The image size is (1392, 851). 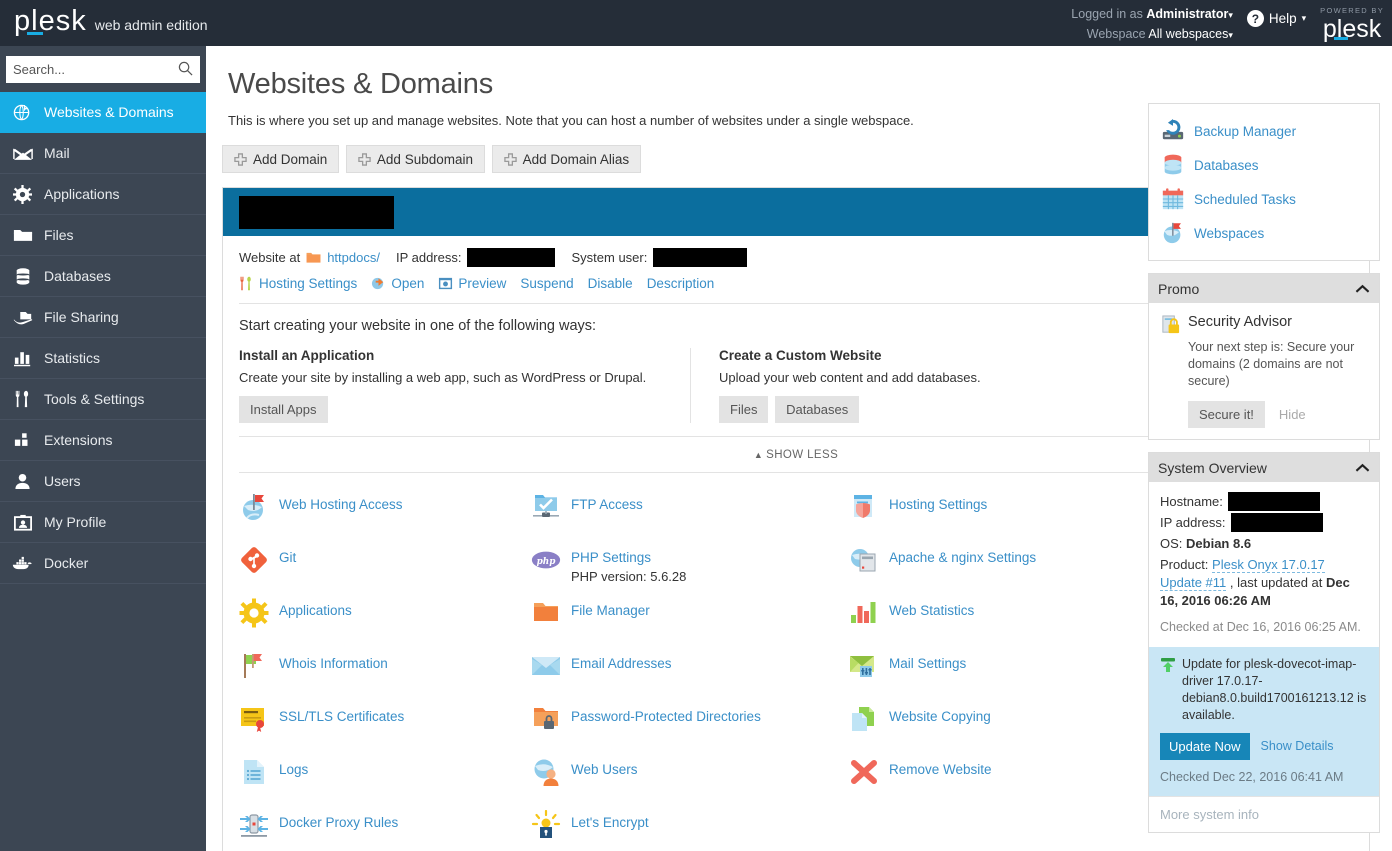 What do you see at coordinates (607, 504) in the screenshot?
I see `tool-label: FTP Access` at bounding box center [607, 504].